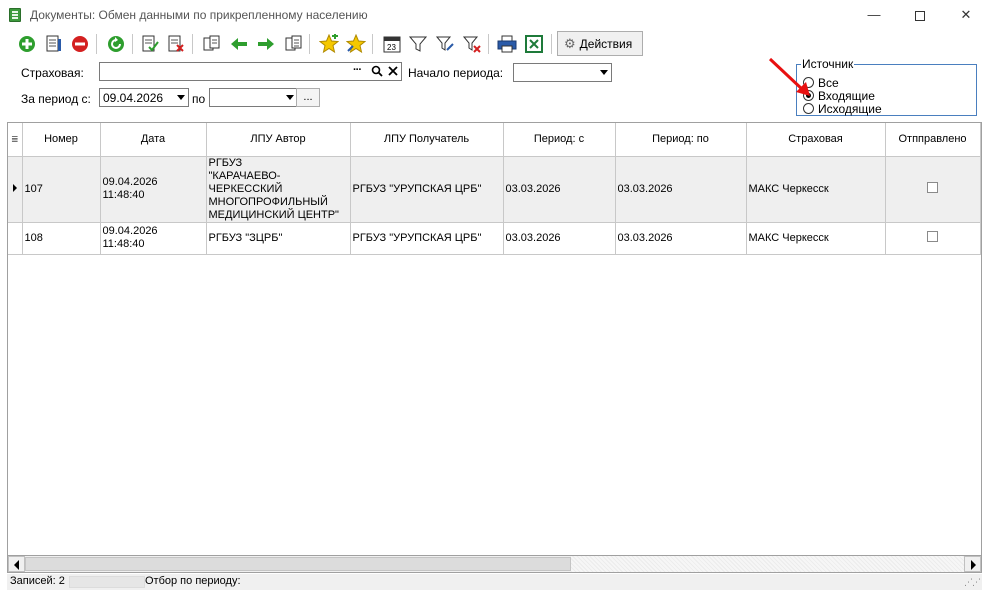 The width and height of the screenshot is (989, 600). Describe the element at coordinates (61, 238) in the screenshot. I see `cell-number: 108` at that location.